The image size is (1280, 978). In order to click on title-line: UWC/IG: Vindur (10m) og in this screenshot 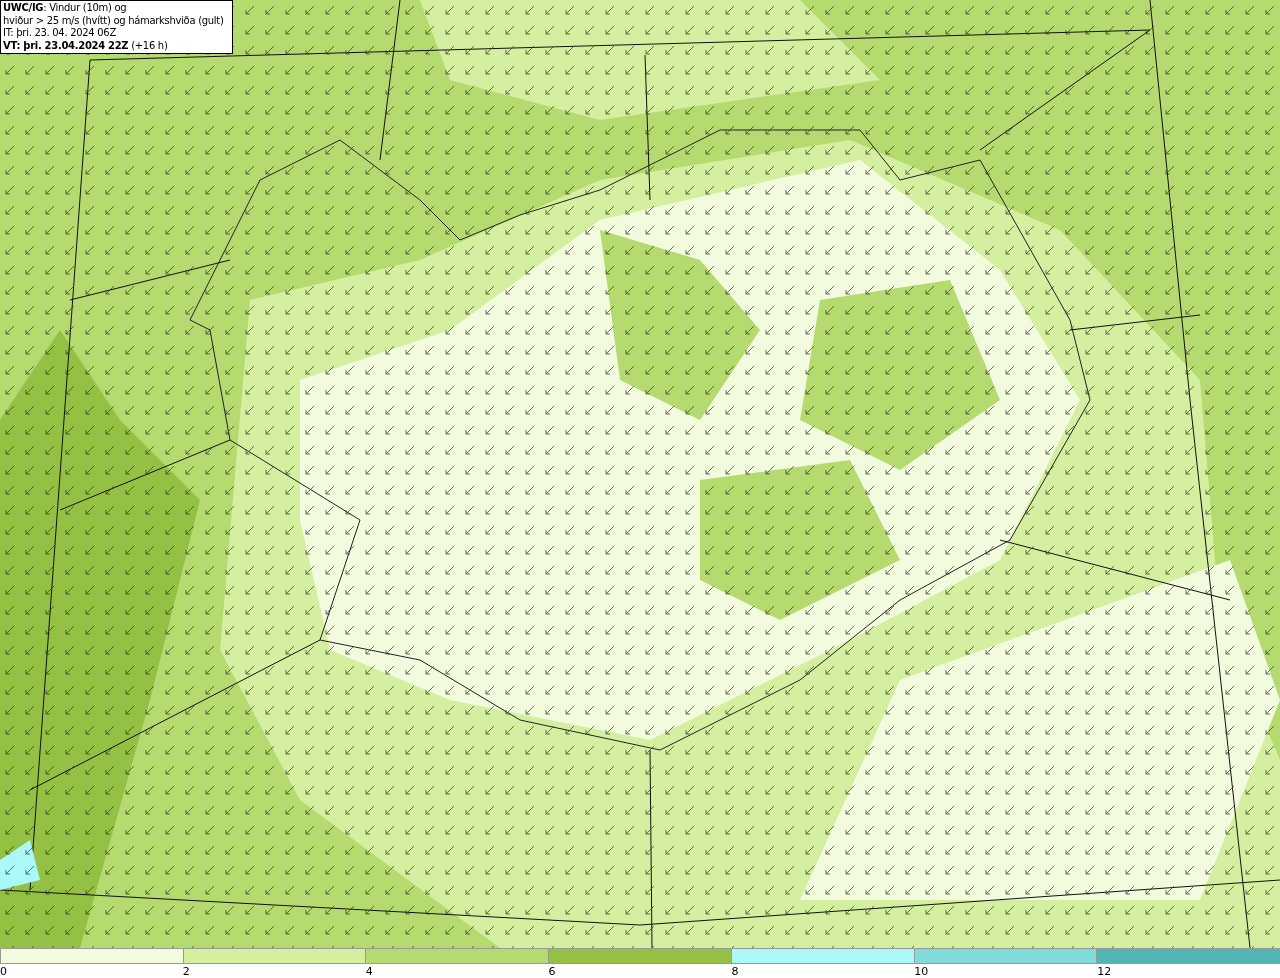, I will do `click(65, 8)`.